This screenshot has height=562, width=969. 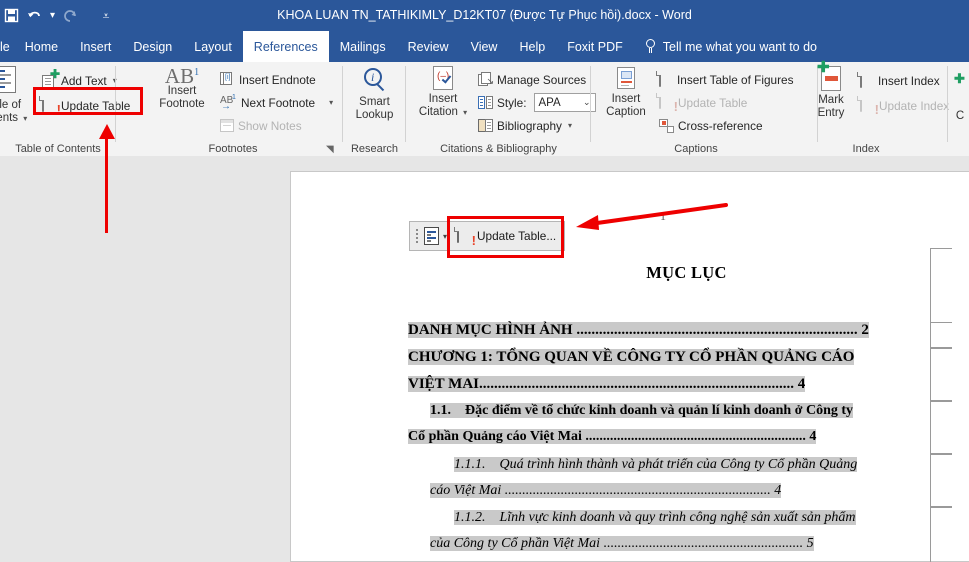 What do you see at coordinates (711, 125) in the screenshot?
I see `cross-reference-button: Cross-reference` at bounding box center [711, 125].